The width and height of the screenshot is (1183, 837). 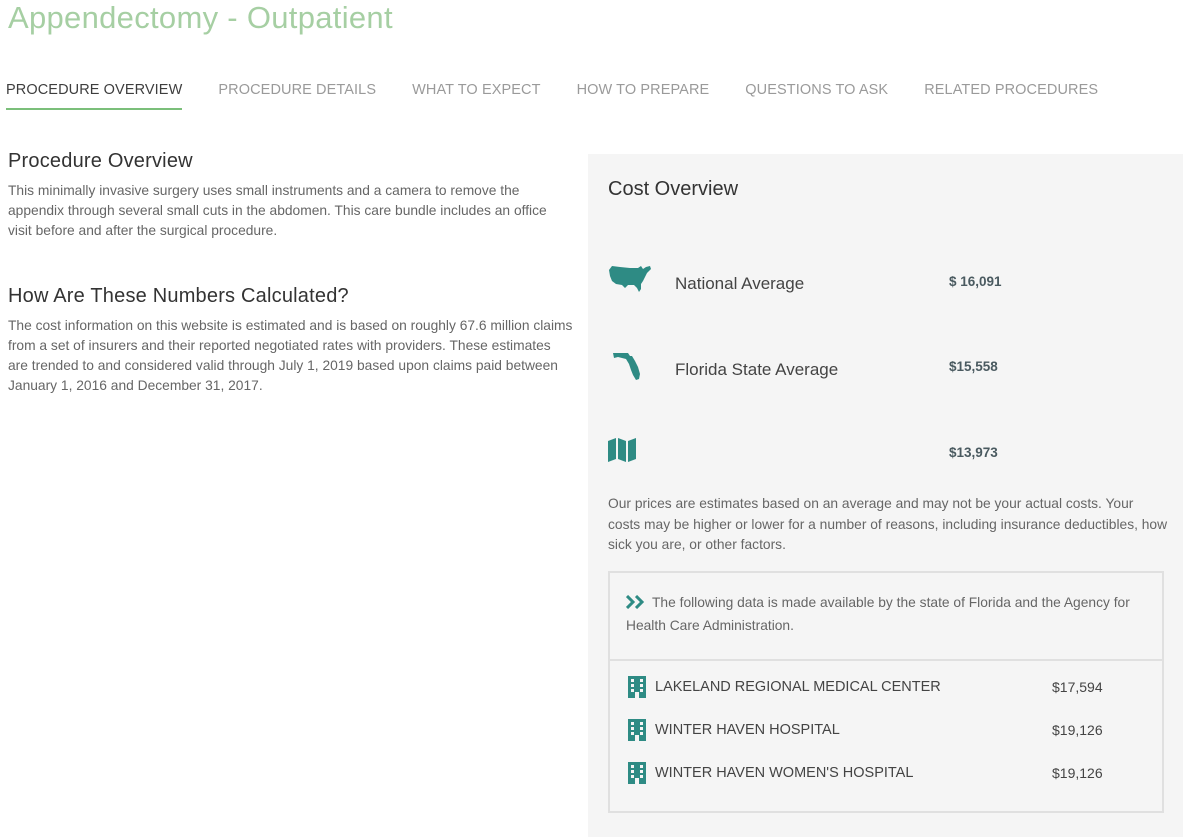 What do you see at coordinates (643, 96) in the screenshot?
I see `tab-how-to-prepare: HOW TO PREPARE` at bounding box center [643, 96].